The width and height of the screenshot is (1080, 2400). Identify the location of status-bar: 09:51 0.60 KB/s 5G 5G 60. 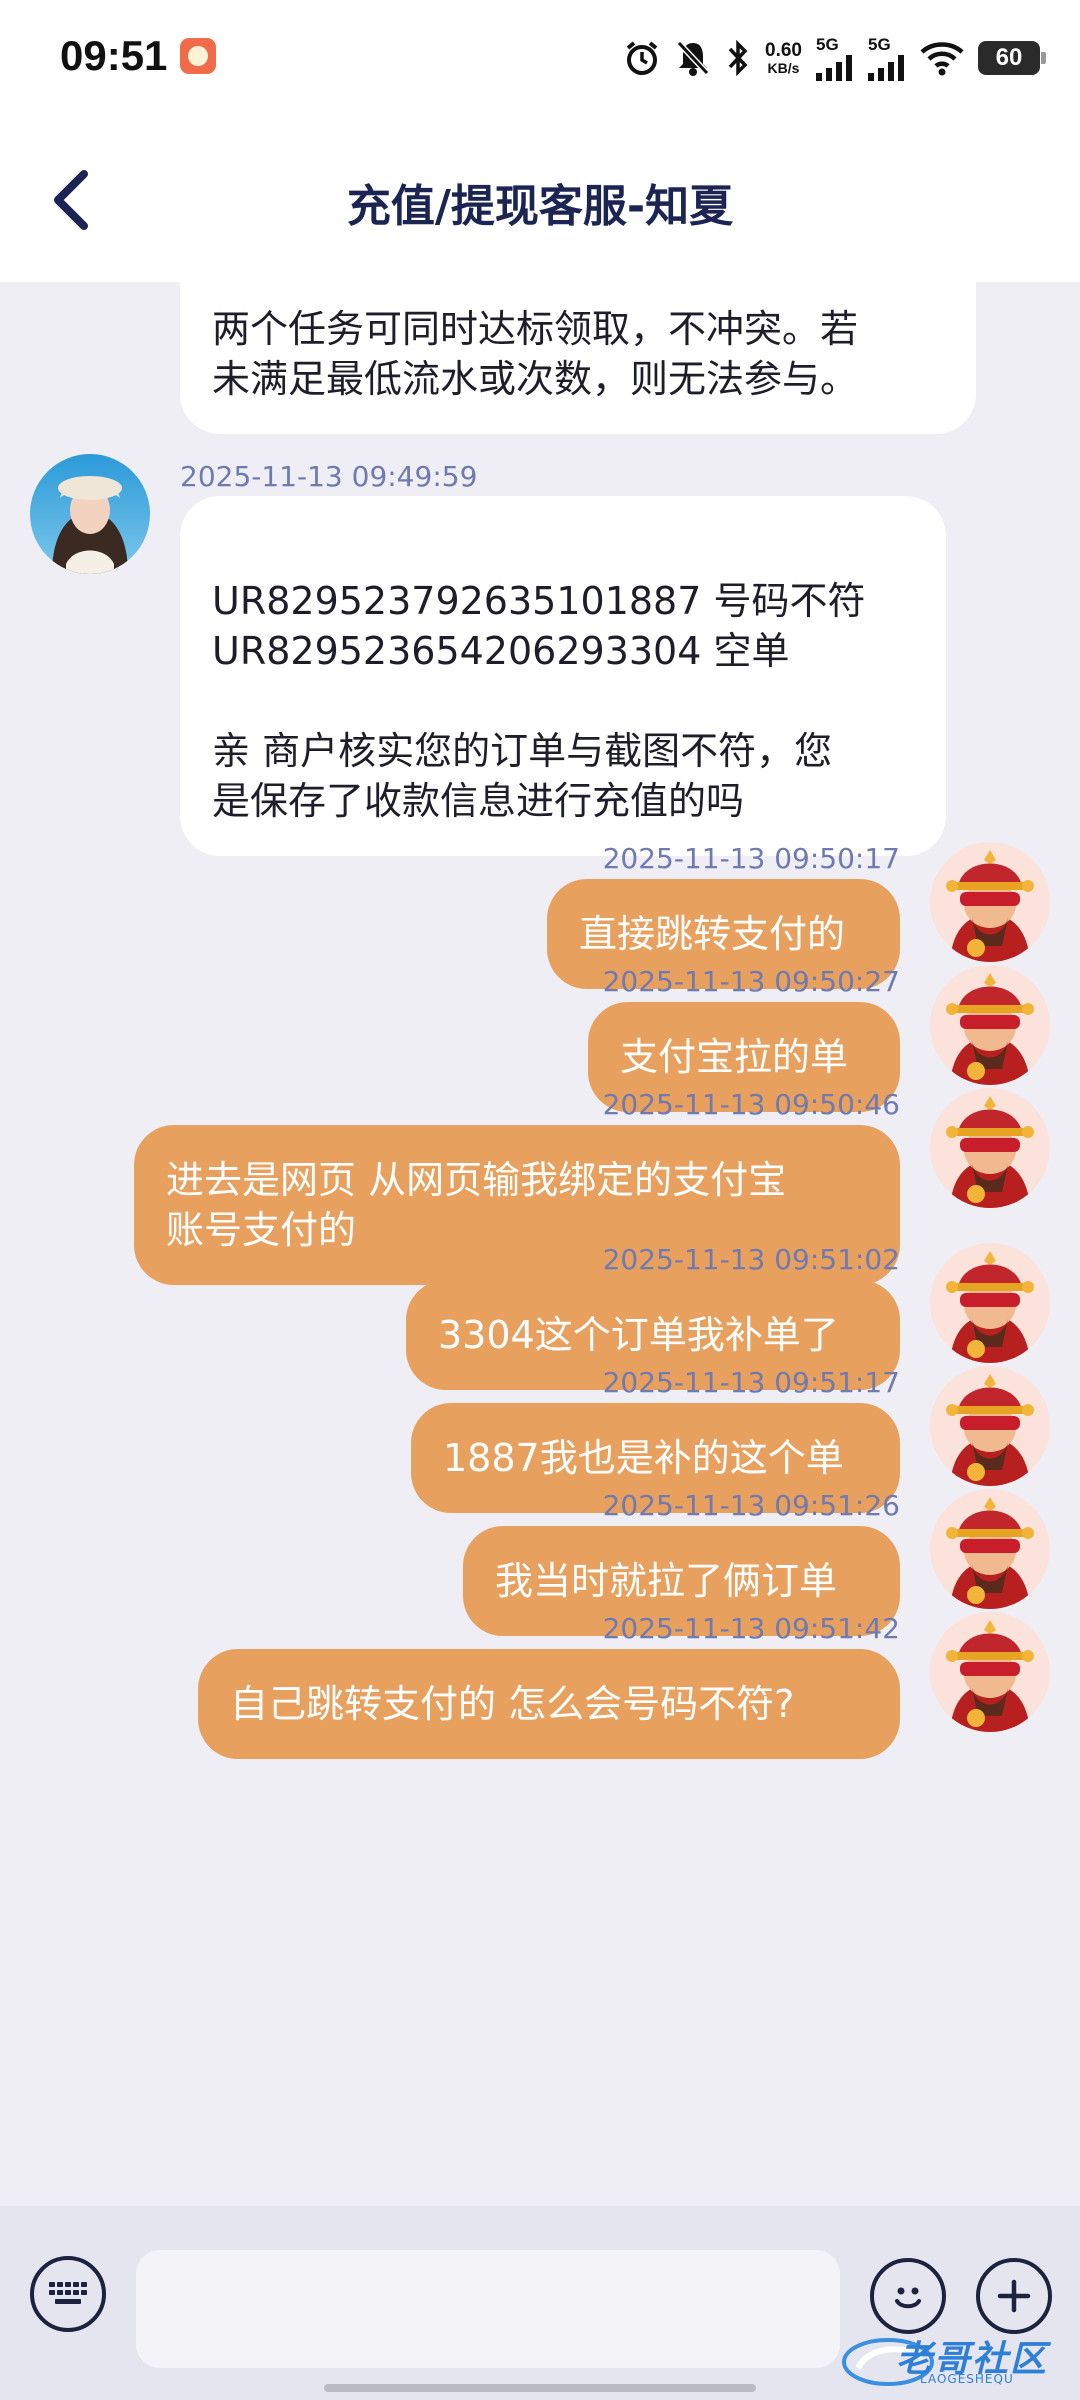
(540, 59).